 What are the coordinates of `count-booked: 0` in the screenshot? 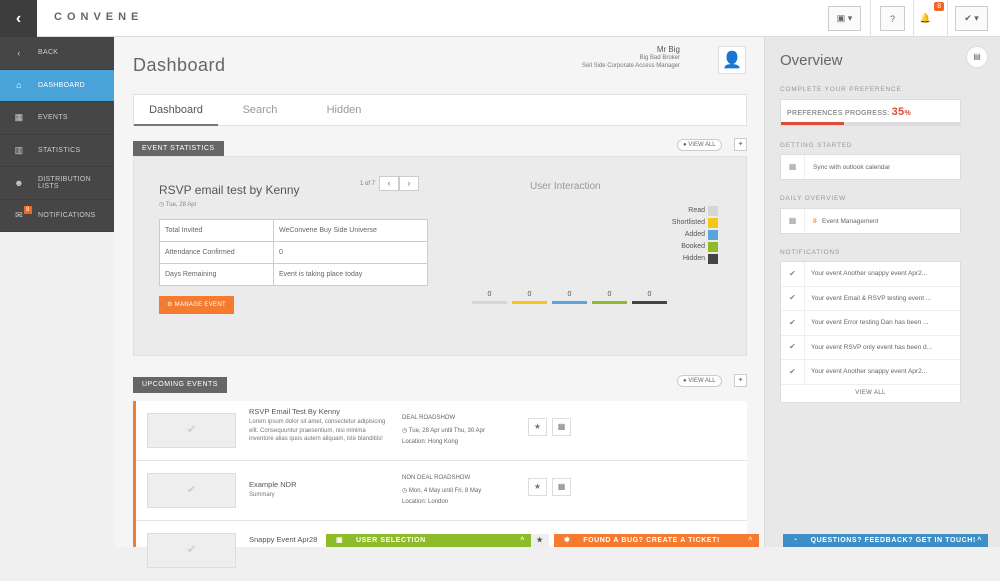 It's located at (609, 297).